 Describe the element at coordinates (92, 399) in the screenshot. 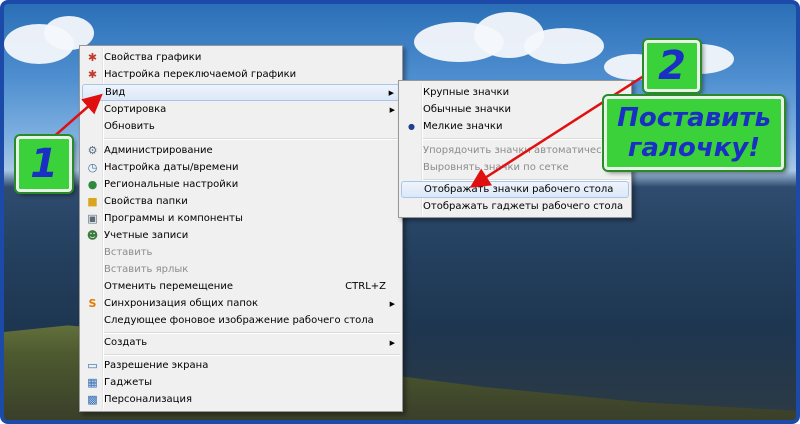

I see `personalization-icon: ▩` at that location.